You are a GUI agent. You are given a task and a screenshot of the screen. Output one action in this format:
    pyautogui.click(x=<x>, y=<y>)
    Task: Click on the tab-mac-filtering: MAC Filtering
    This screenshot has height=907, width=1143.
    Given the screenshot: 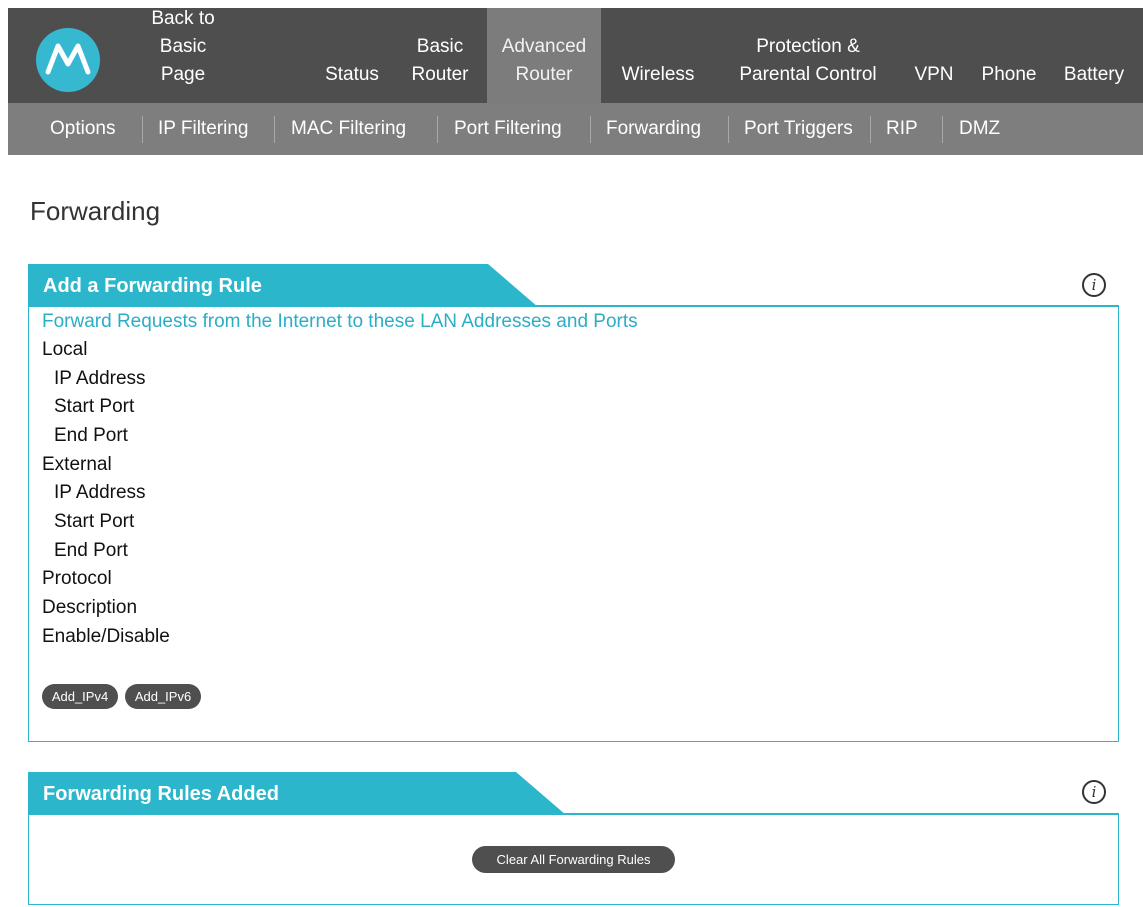 What is the action you would take?
    pyautogui.click(x=348, y=129)
    